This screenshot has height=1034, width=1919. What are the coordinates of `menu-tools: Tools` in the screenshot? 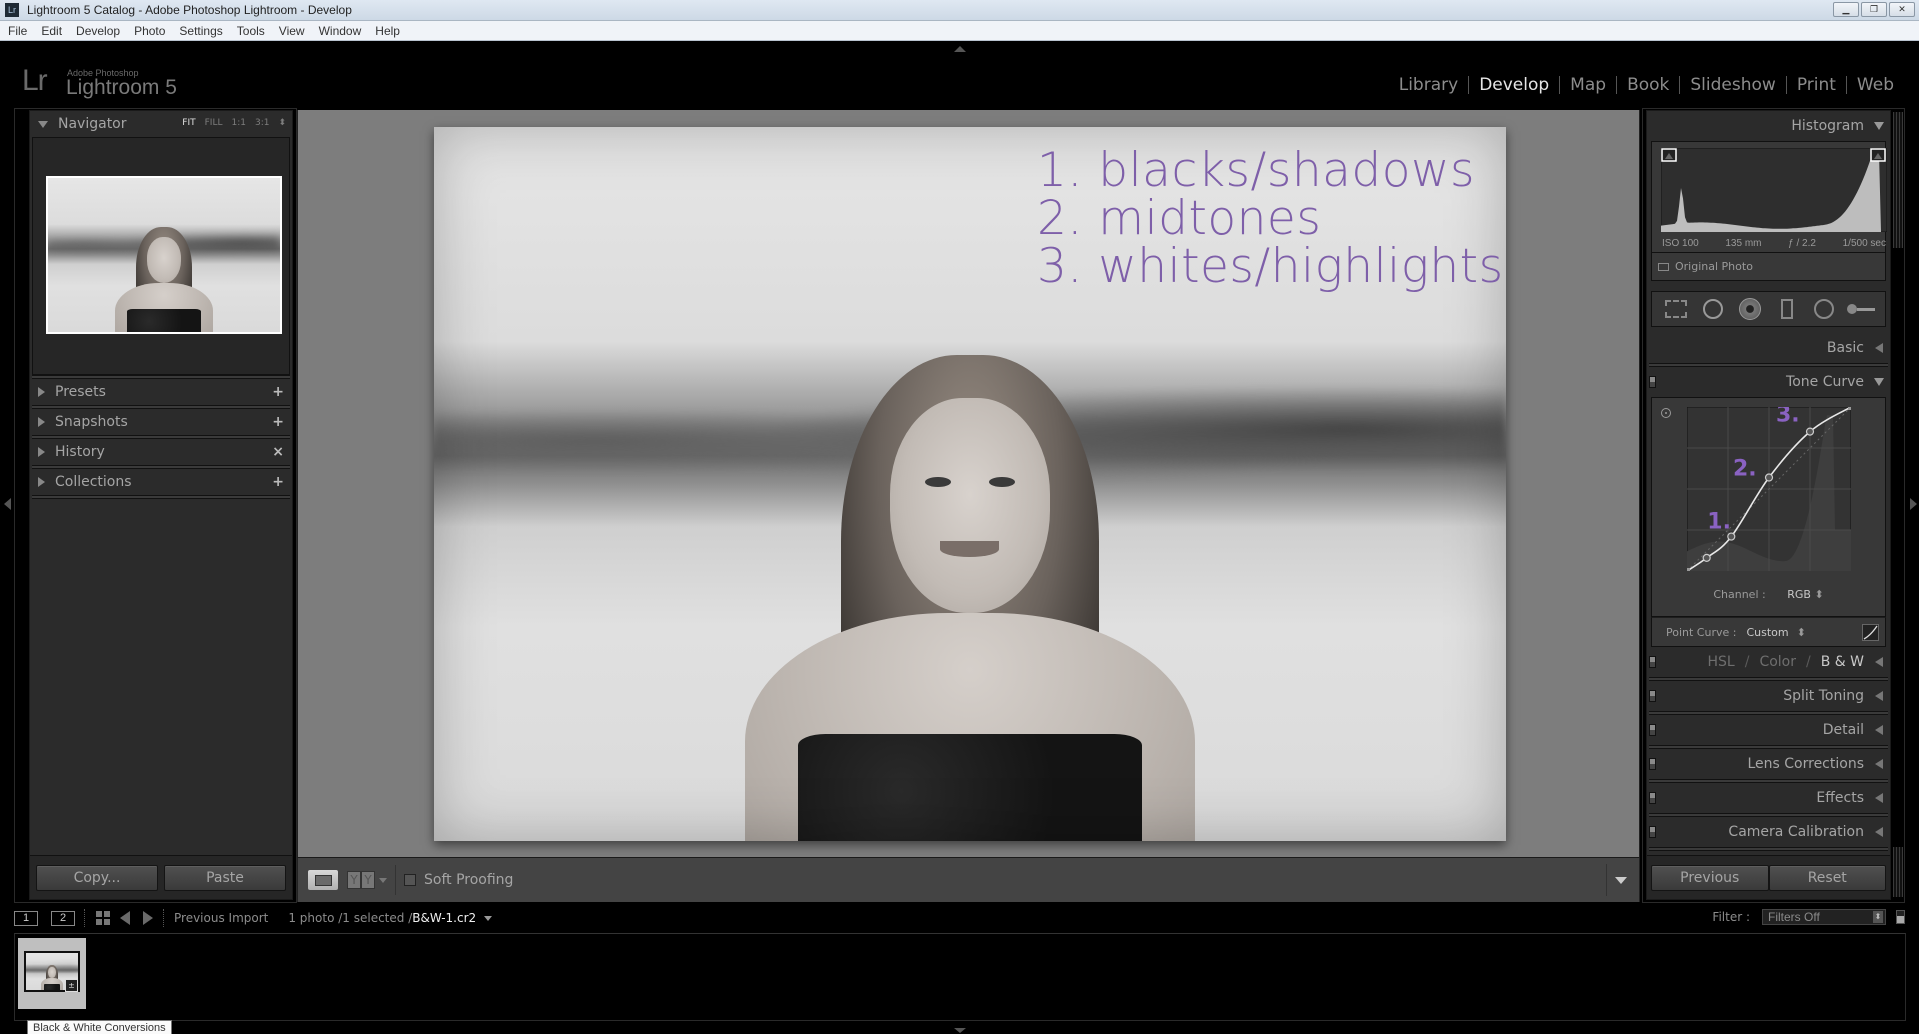 It's located at (251, 31).